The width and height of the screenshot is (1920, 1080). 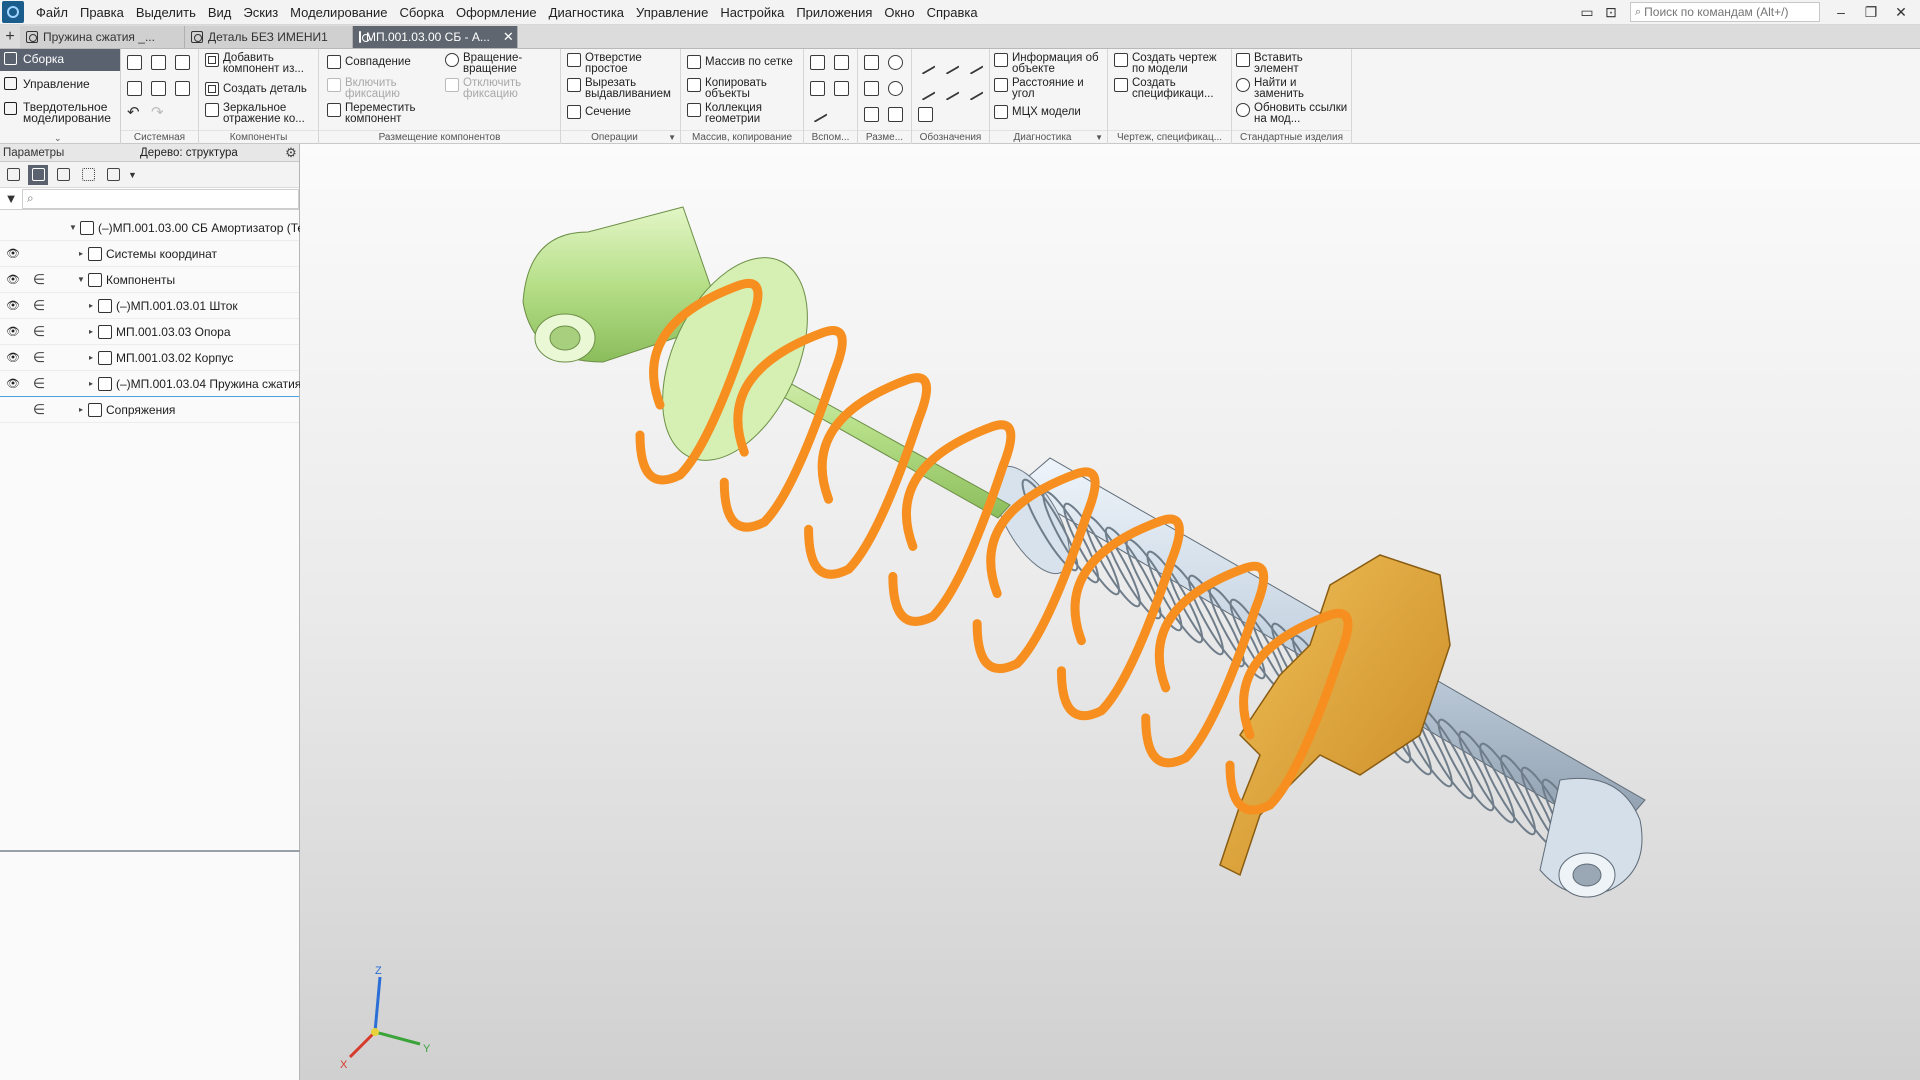 I want to click on menu-item: Окно, so click(x=899, y=12).